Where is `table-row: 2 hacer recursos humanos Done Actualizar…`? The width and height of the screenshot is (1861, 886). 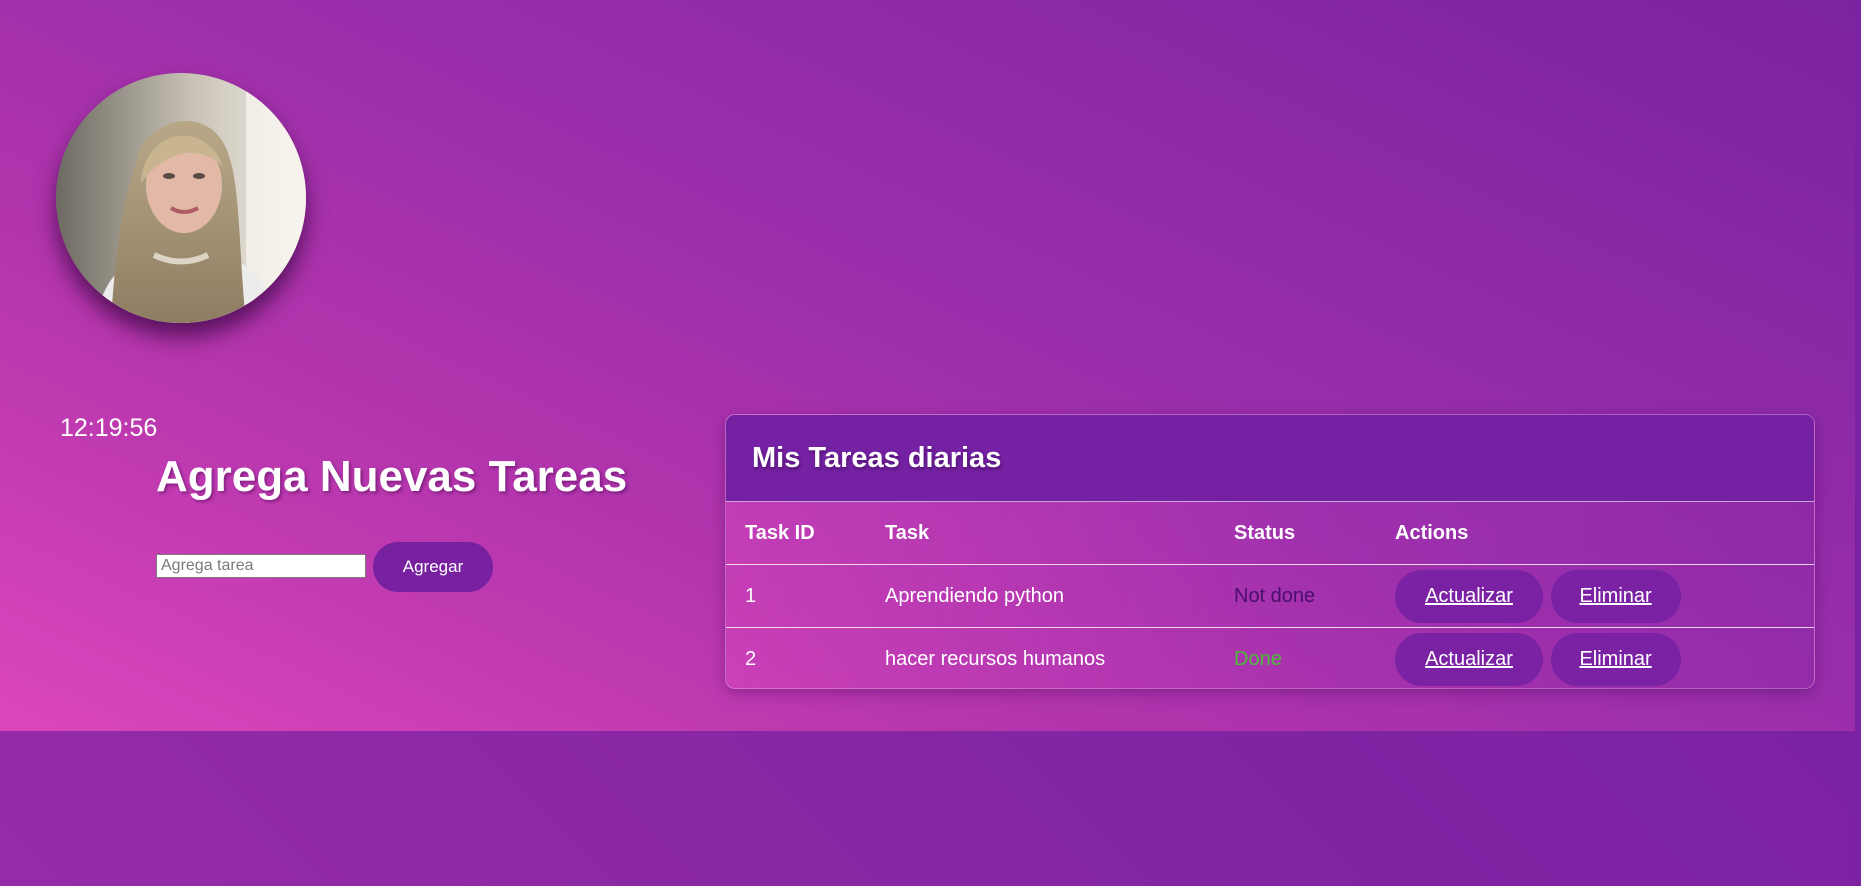 table-row: 2 hacer recursos humanos Done Actualizar… is located at coordinates (1270, 657).